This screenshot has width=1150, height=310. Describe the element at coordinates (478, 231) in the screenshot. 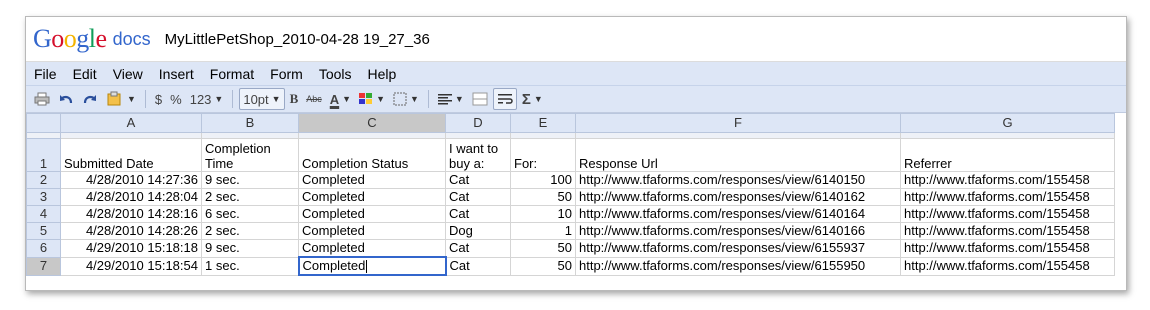

I see `cell-d: Dog` at that location.